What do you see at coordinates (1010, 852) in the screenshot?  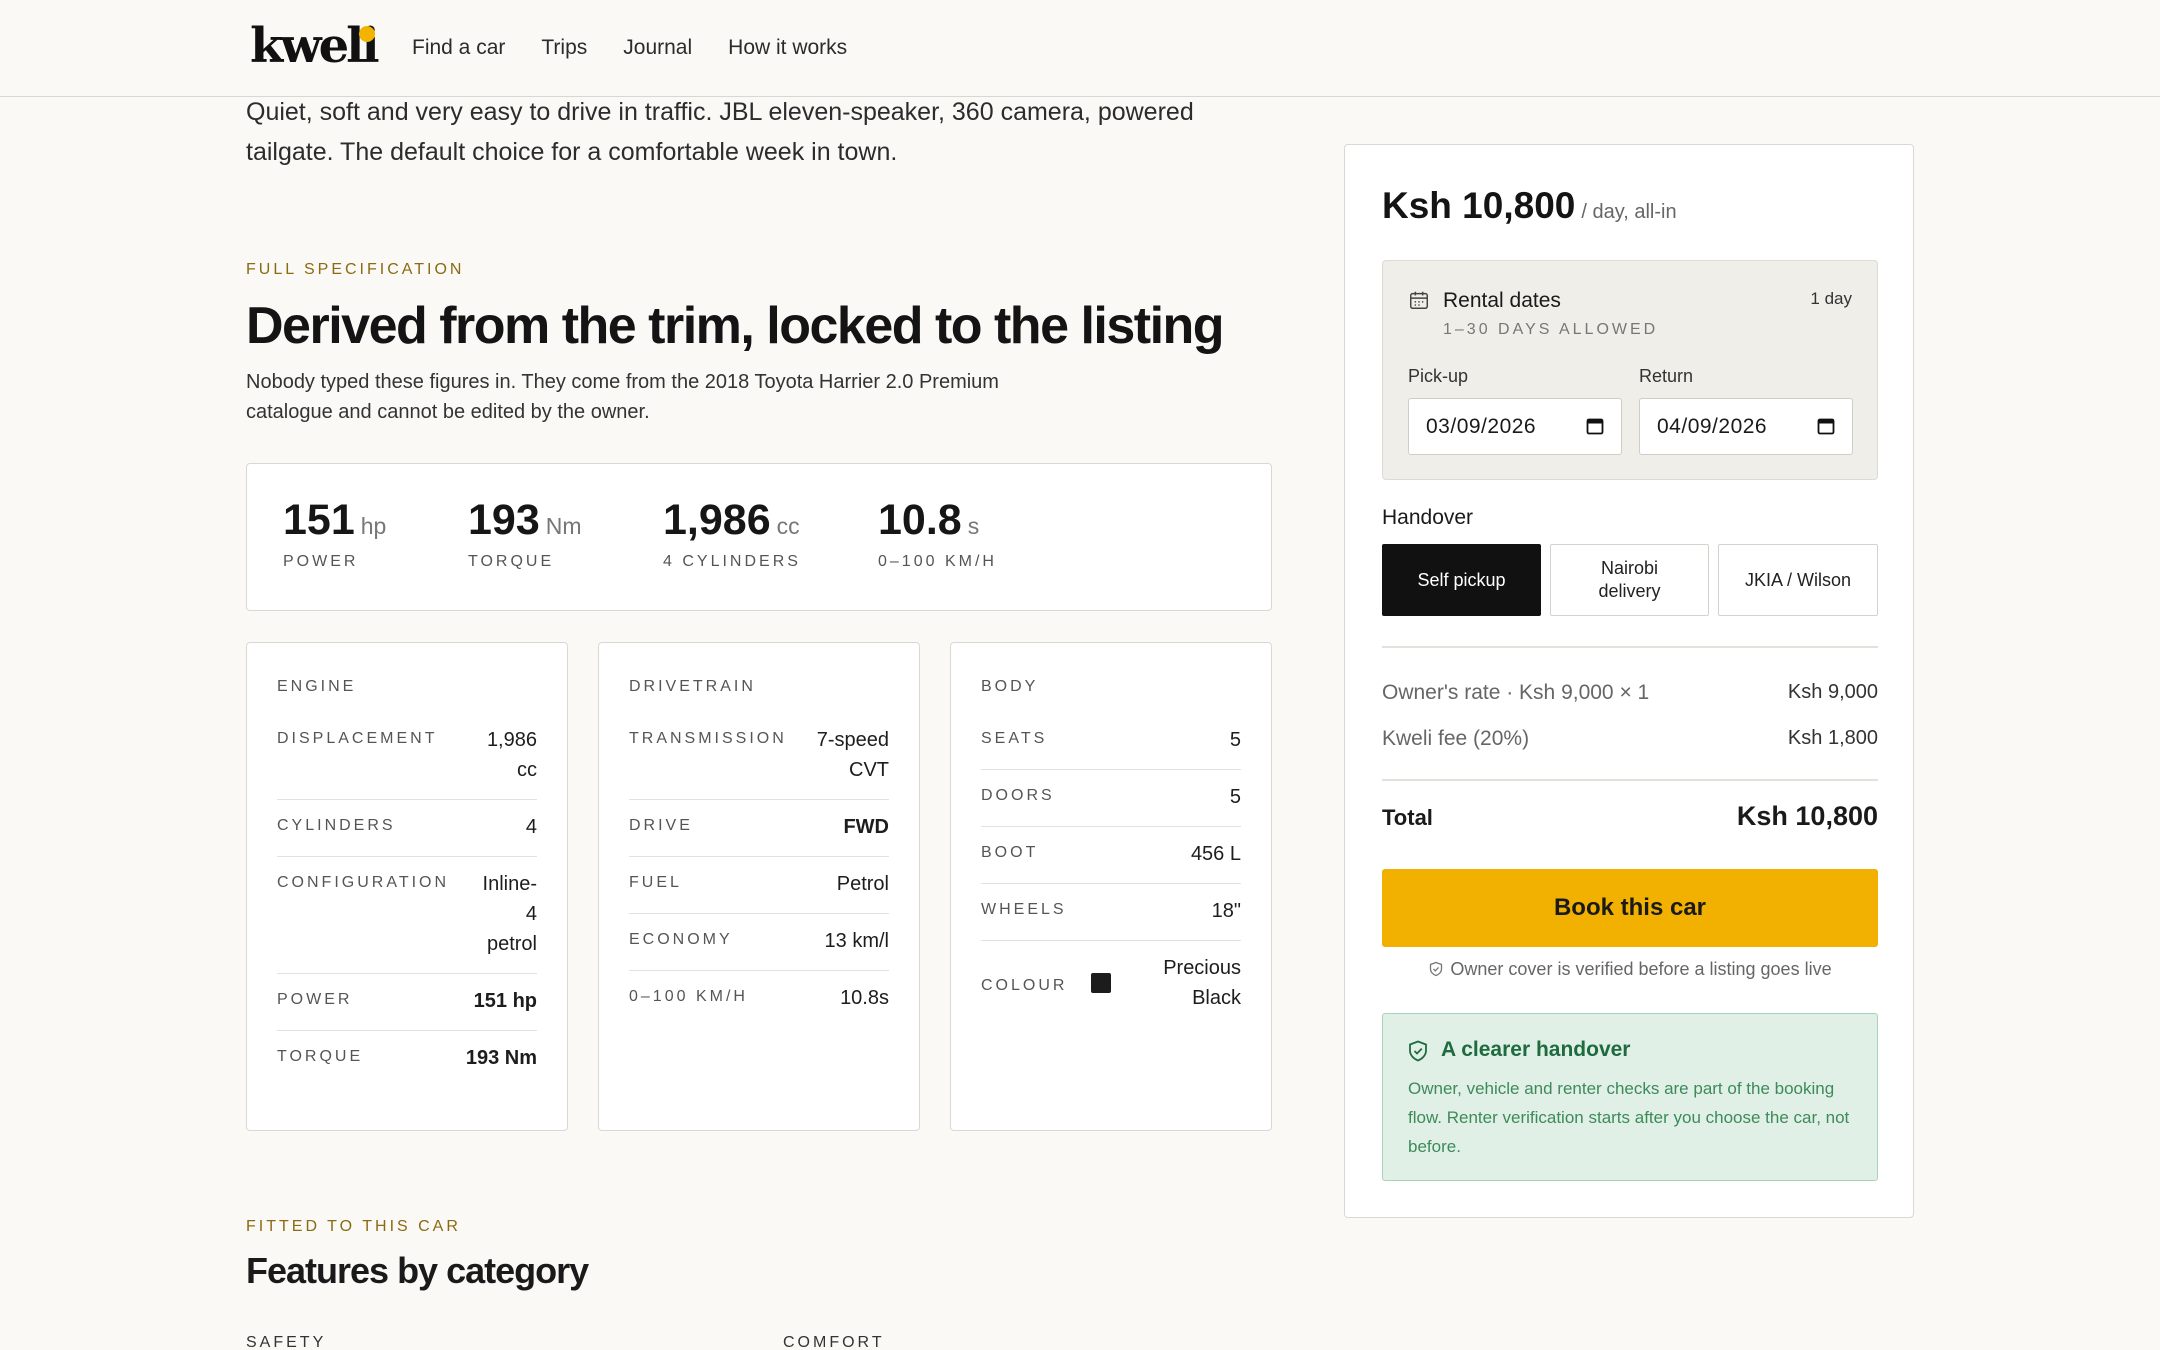 I see `spec-key: BOOT` at bounding box center [1010, 852].